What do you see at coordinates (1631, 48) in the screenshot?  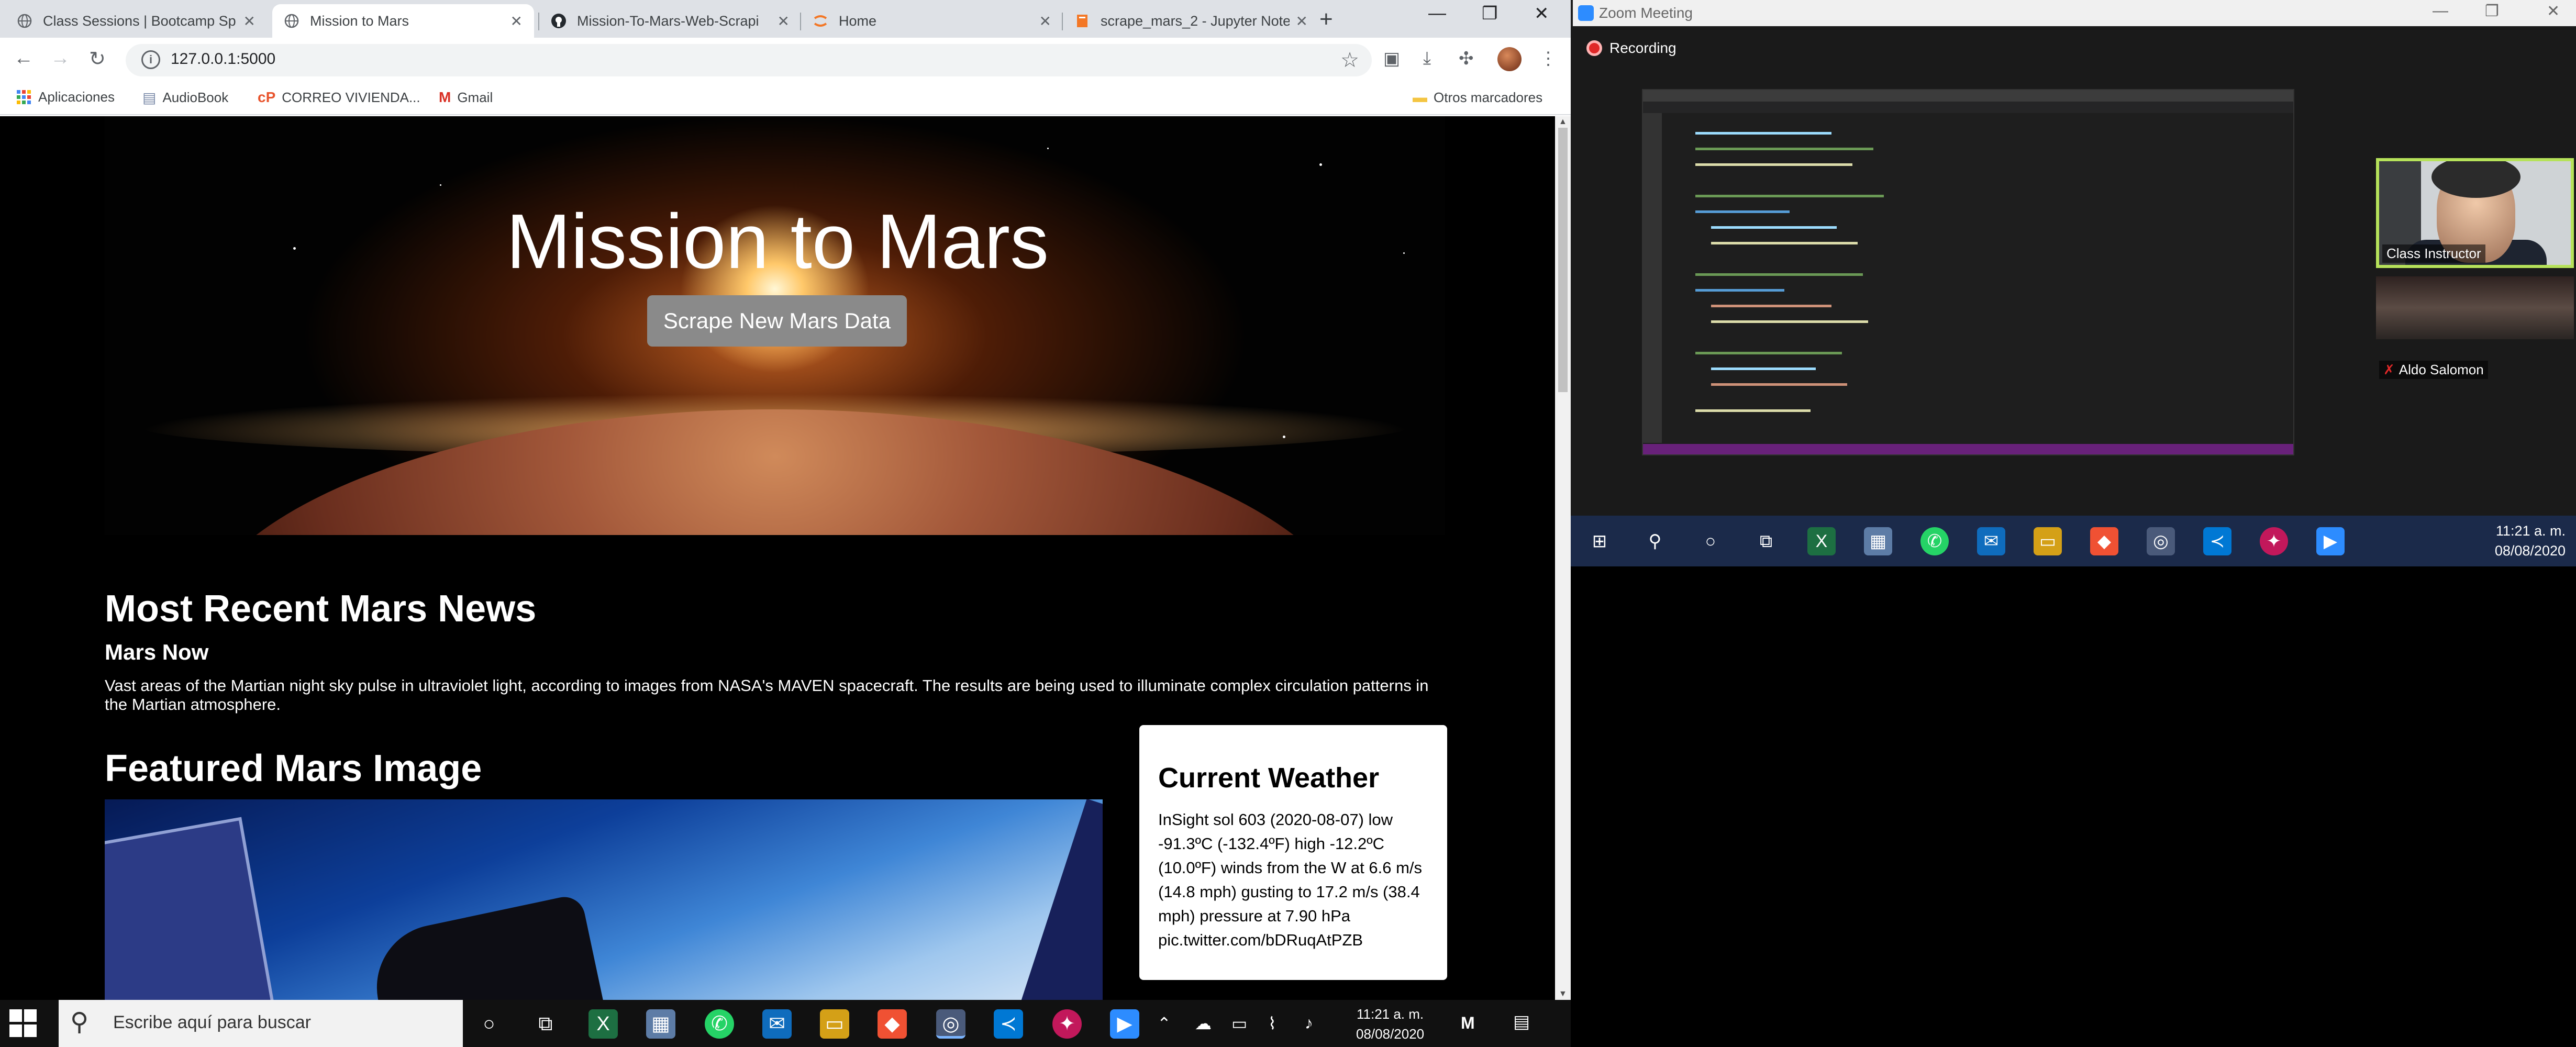 I see `recording-indicator: Recording` at bounding box center [1631, 48].